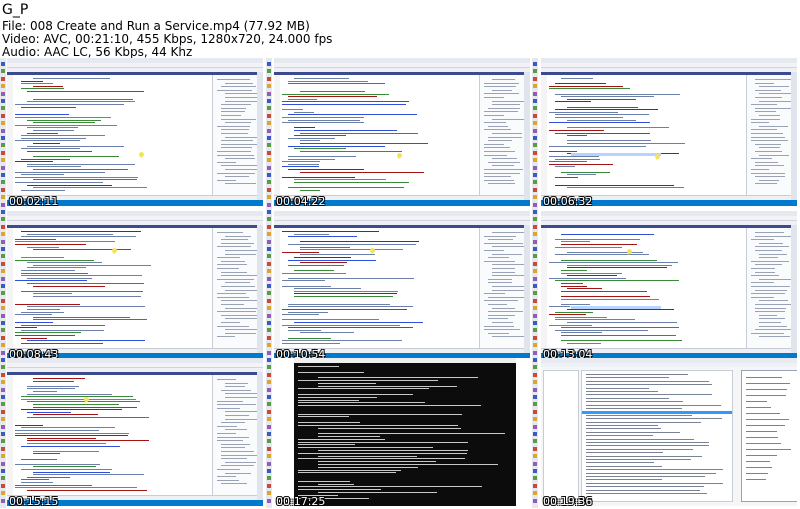  I want to click on services-tree, so click(561, 436).